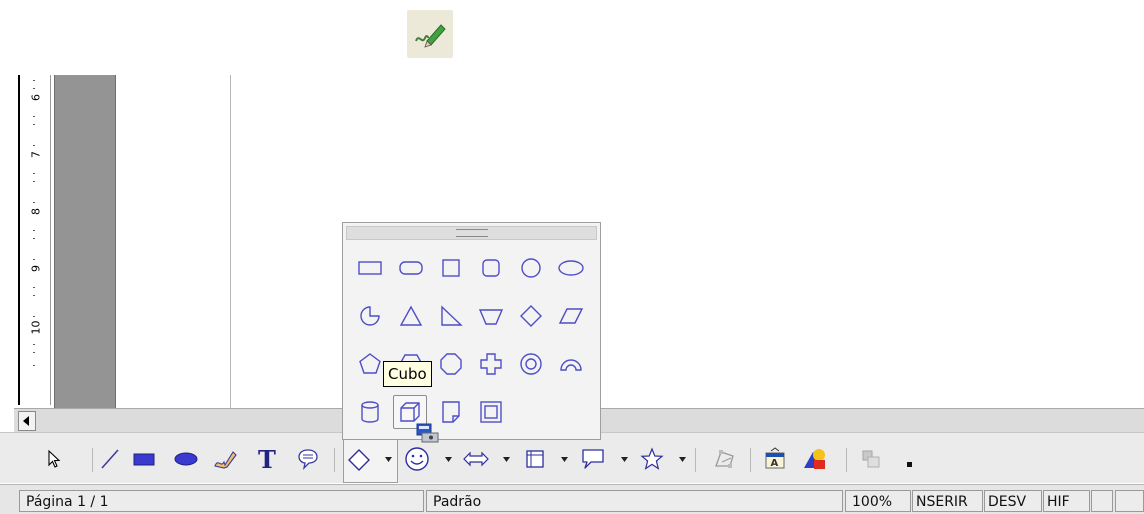 Image resolution: width=1144 pixels, height=514 pixels. Describe the element at coordinates (428, 433) in the screenshot. I see `drag-copy-cursor-icon` at that location.